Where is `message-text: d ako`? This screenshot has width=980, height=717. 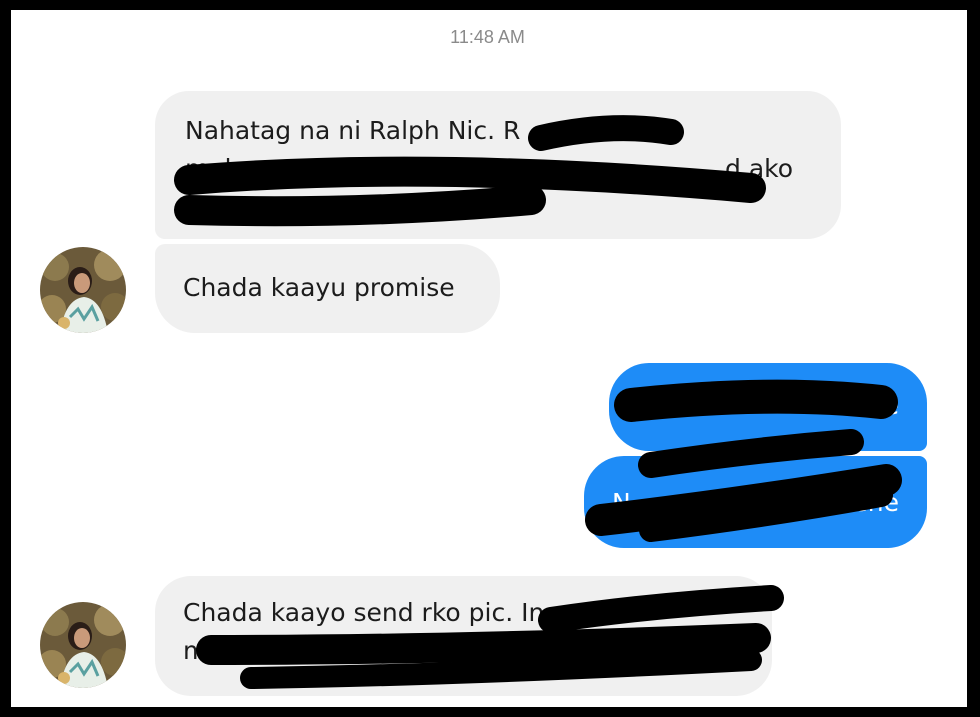 message-text: d ako is located at coordinates (759, 168).